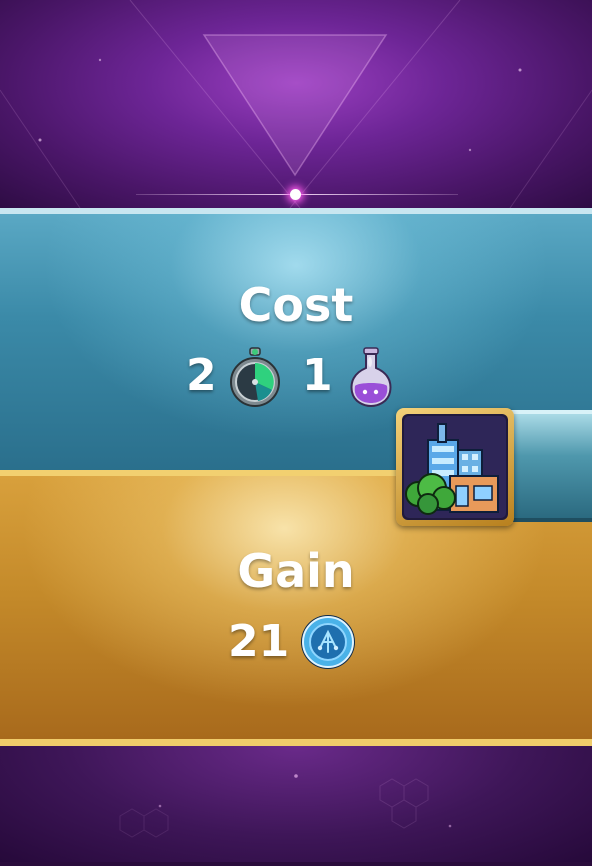 Image resolution: width=592 pixels, height=866 pixels. Describe the element at coordinates (285, 806) in the screenshot. I see `hex-pattern-decoration` at that location.